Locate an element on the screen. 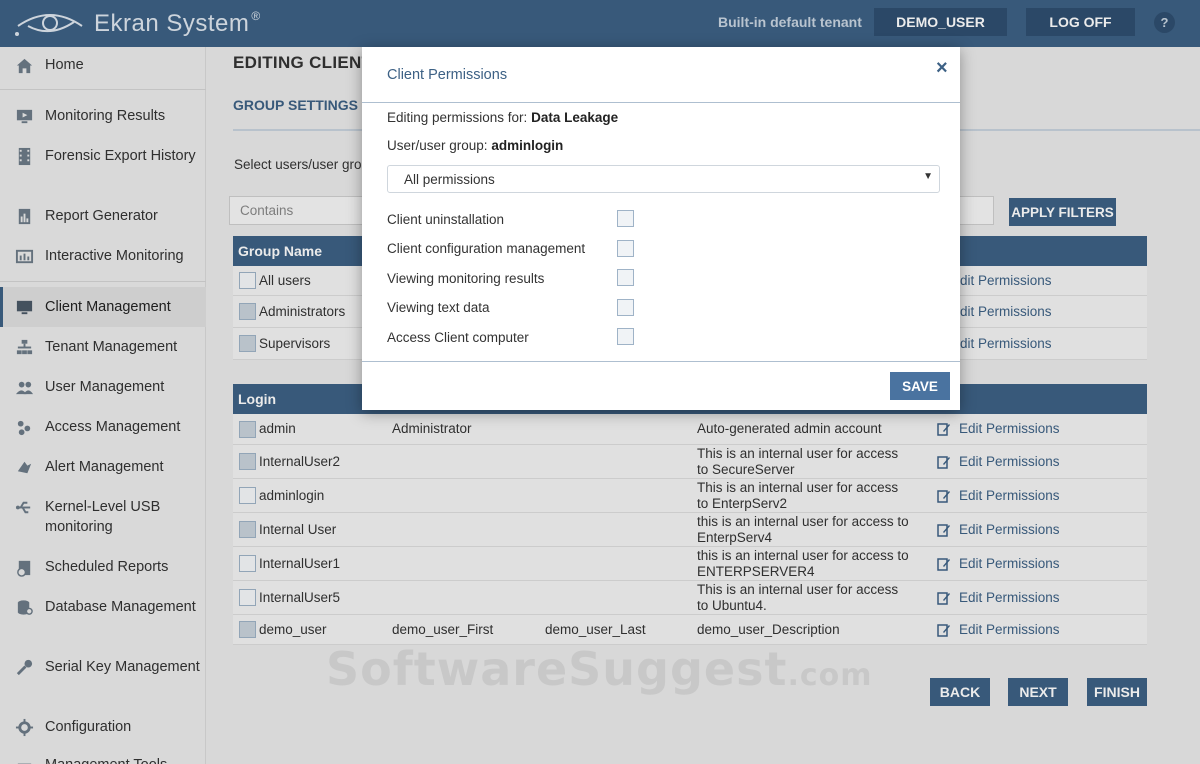  permission-viewing-text-data: Viewing text data is located at coordinates (517, 307).